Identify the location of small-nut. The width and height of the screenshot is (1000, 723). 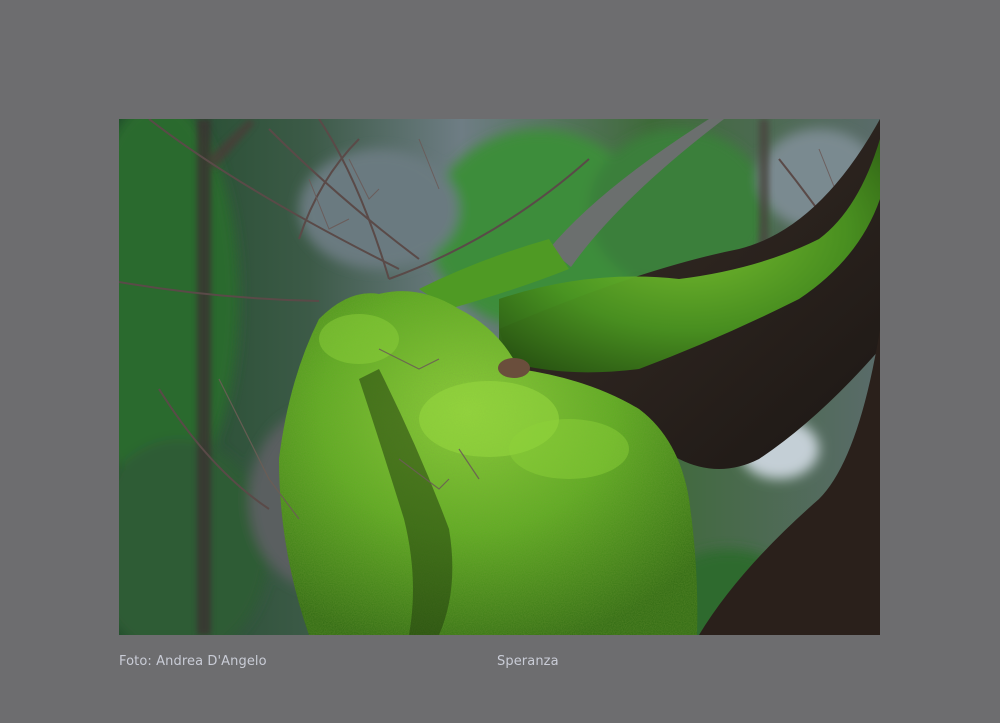
(514, 368).